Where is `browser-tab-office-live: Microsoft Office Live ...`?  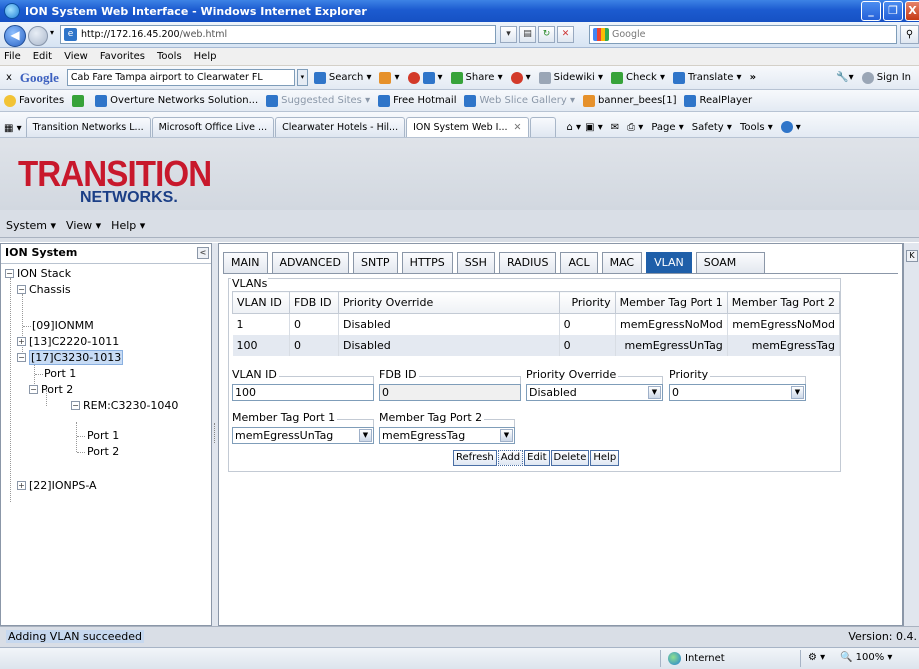
browser-tab-office-live: Microsoft Office Live ... is located at coordinates (213, 127).